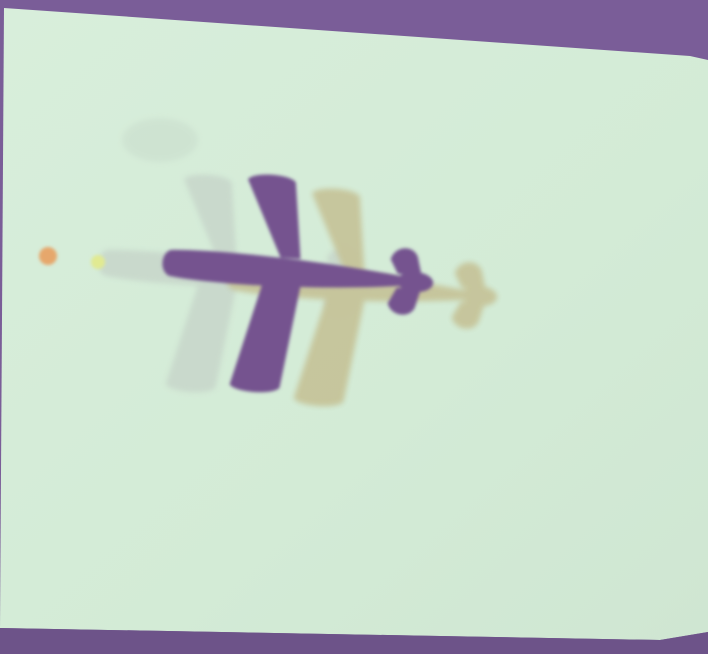  Describe the element at coordinates (98, 262) in the screenshot. I see `yellow-dot-icon` at that location.